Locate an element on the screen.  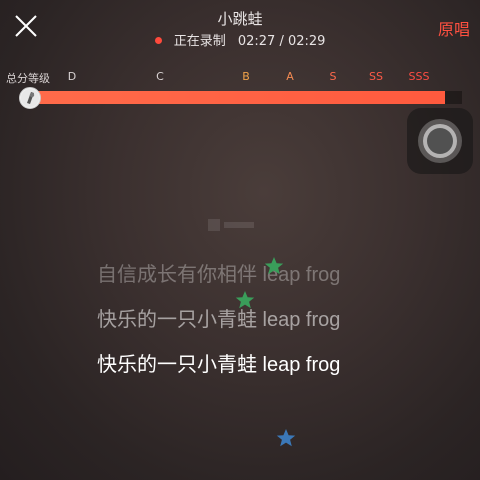
recording-status-bar: 正在录制 02:27 / 02:29 is located at coordinates (240, 39).